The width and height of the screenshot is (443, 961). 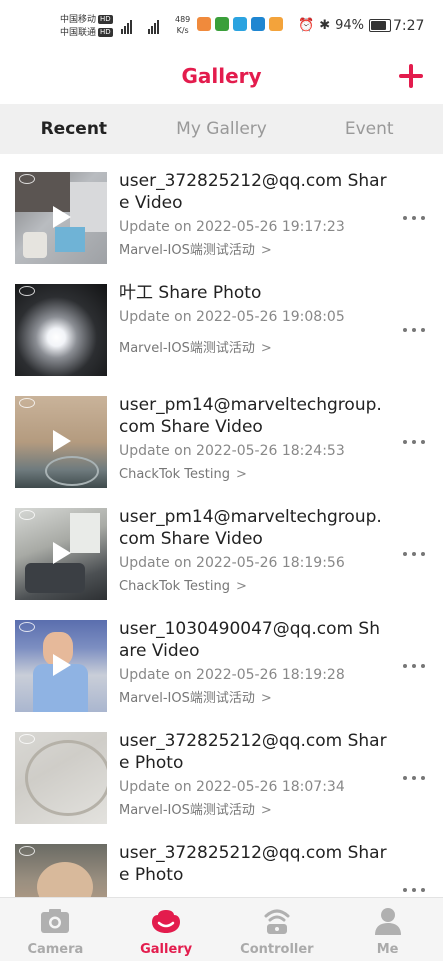 I want to click on tab-event: Event, so click(x=369, y=129).